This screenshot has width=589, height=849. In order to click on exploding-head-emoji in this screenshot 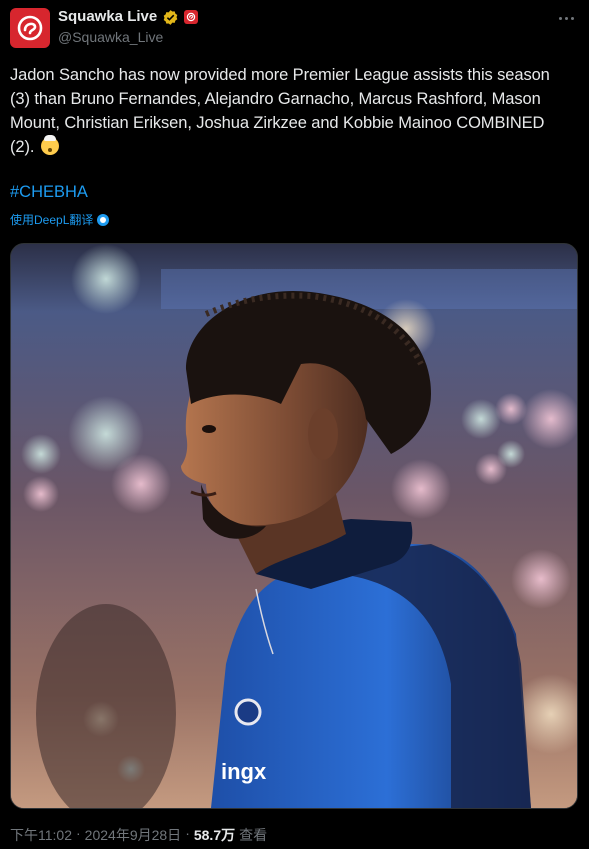, I will do `click(49, 145)`.